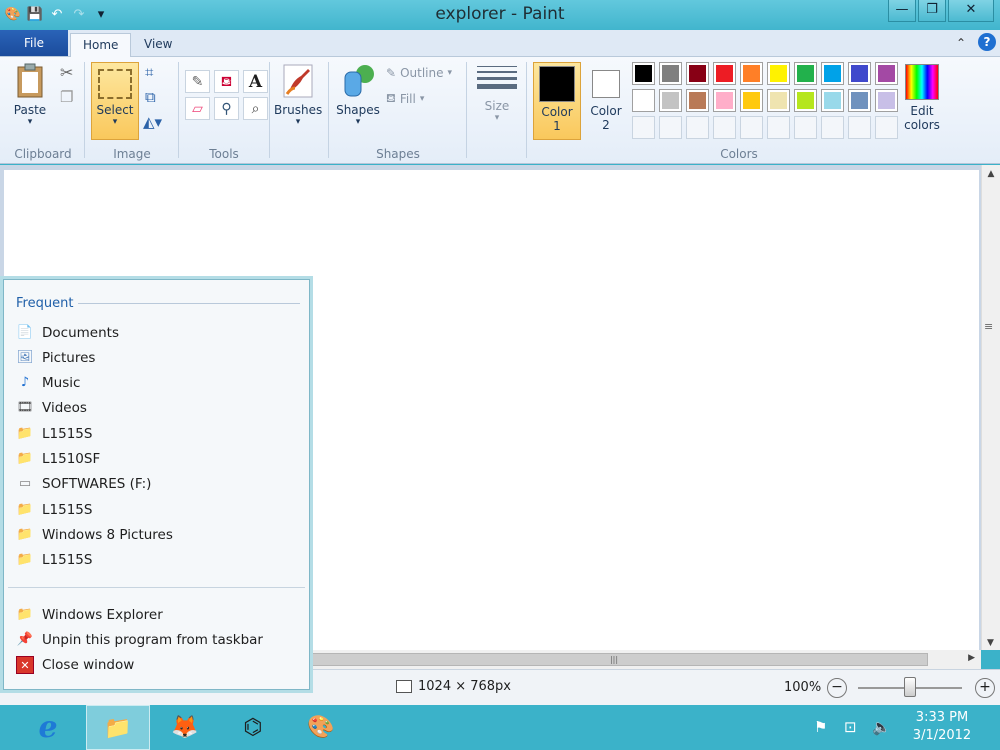  Describe the element at coordinates (226, 108) in the screenshot. I see `color-picker-icon: ⚲` at that location.